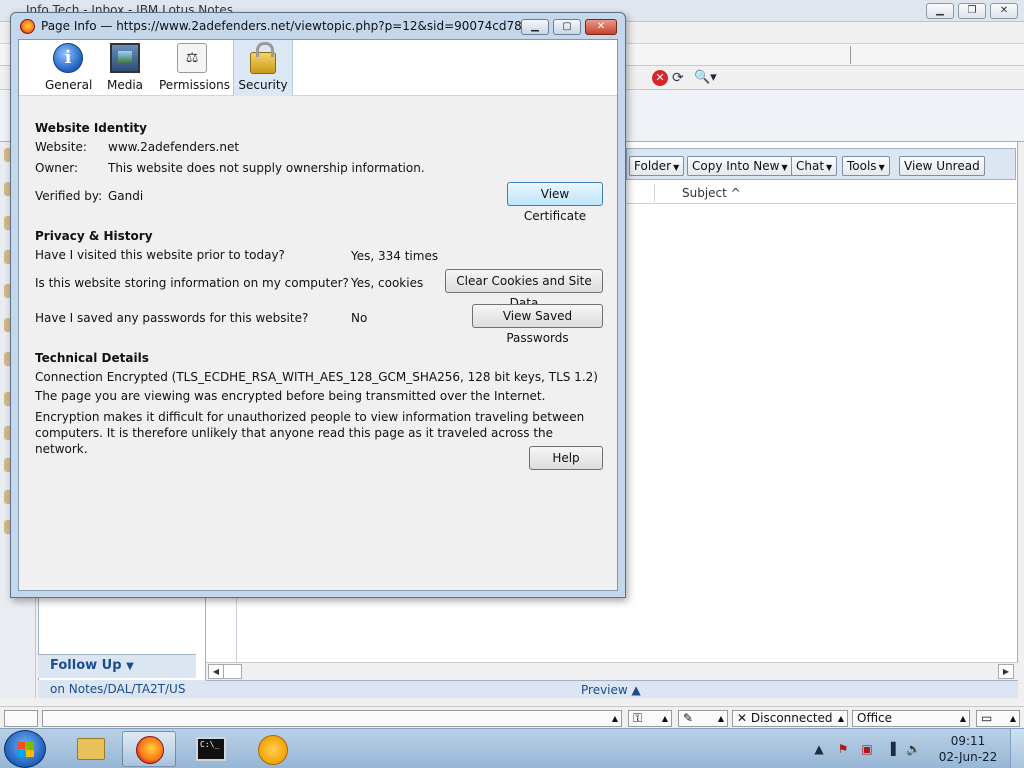 The image size is (1024, 768). Describe the element at coordinates (194, 85) in the screenshot. I see `tab-permissions-label: Permissions` at that location.